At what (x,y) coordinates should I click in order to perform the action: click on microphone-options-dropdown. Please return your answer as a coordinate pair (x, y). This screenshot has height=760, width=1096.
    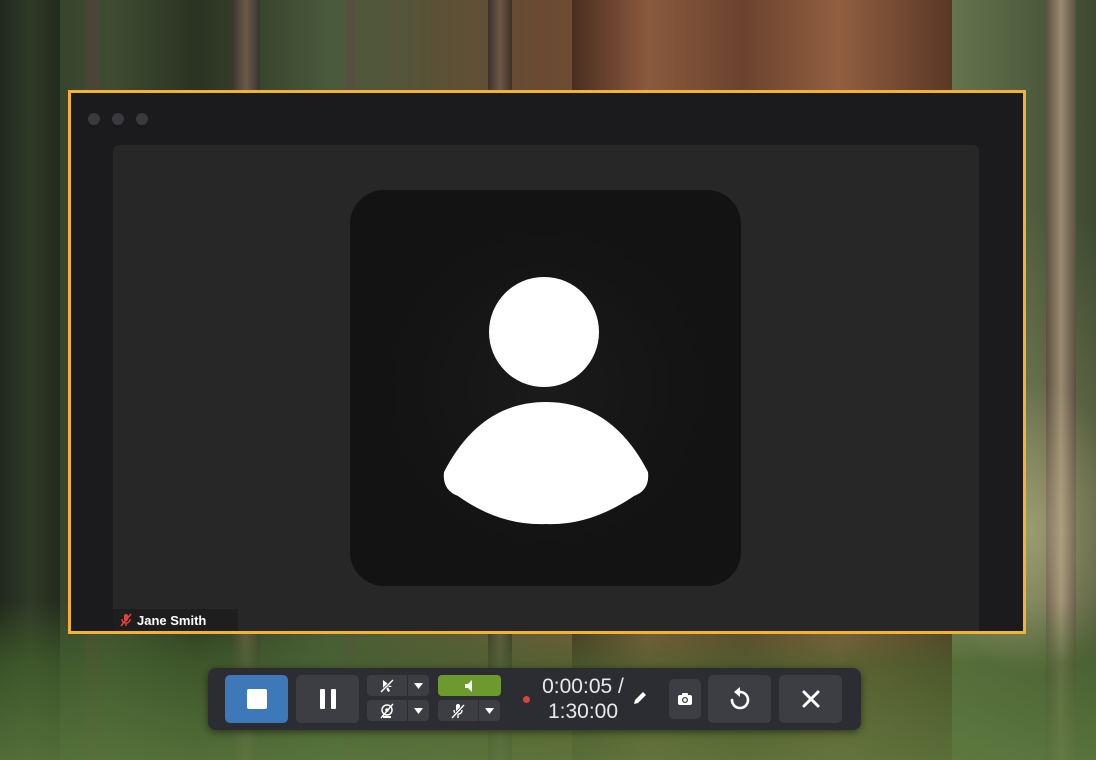
    Looking at the image, I should click on (489, 710).